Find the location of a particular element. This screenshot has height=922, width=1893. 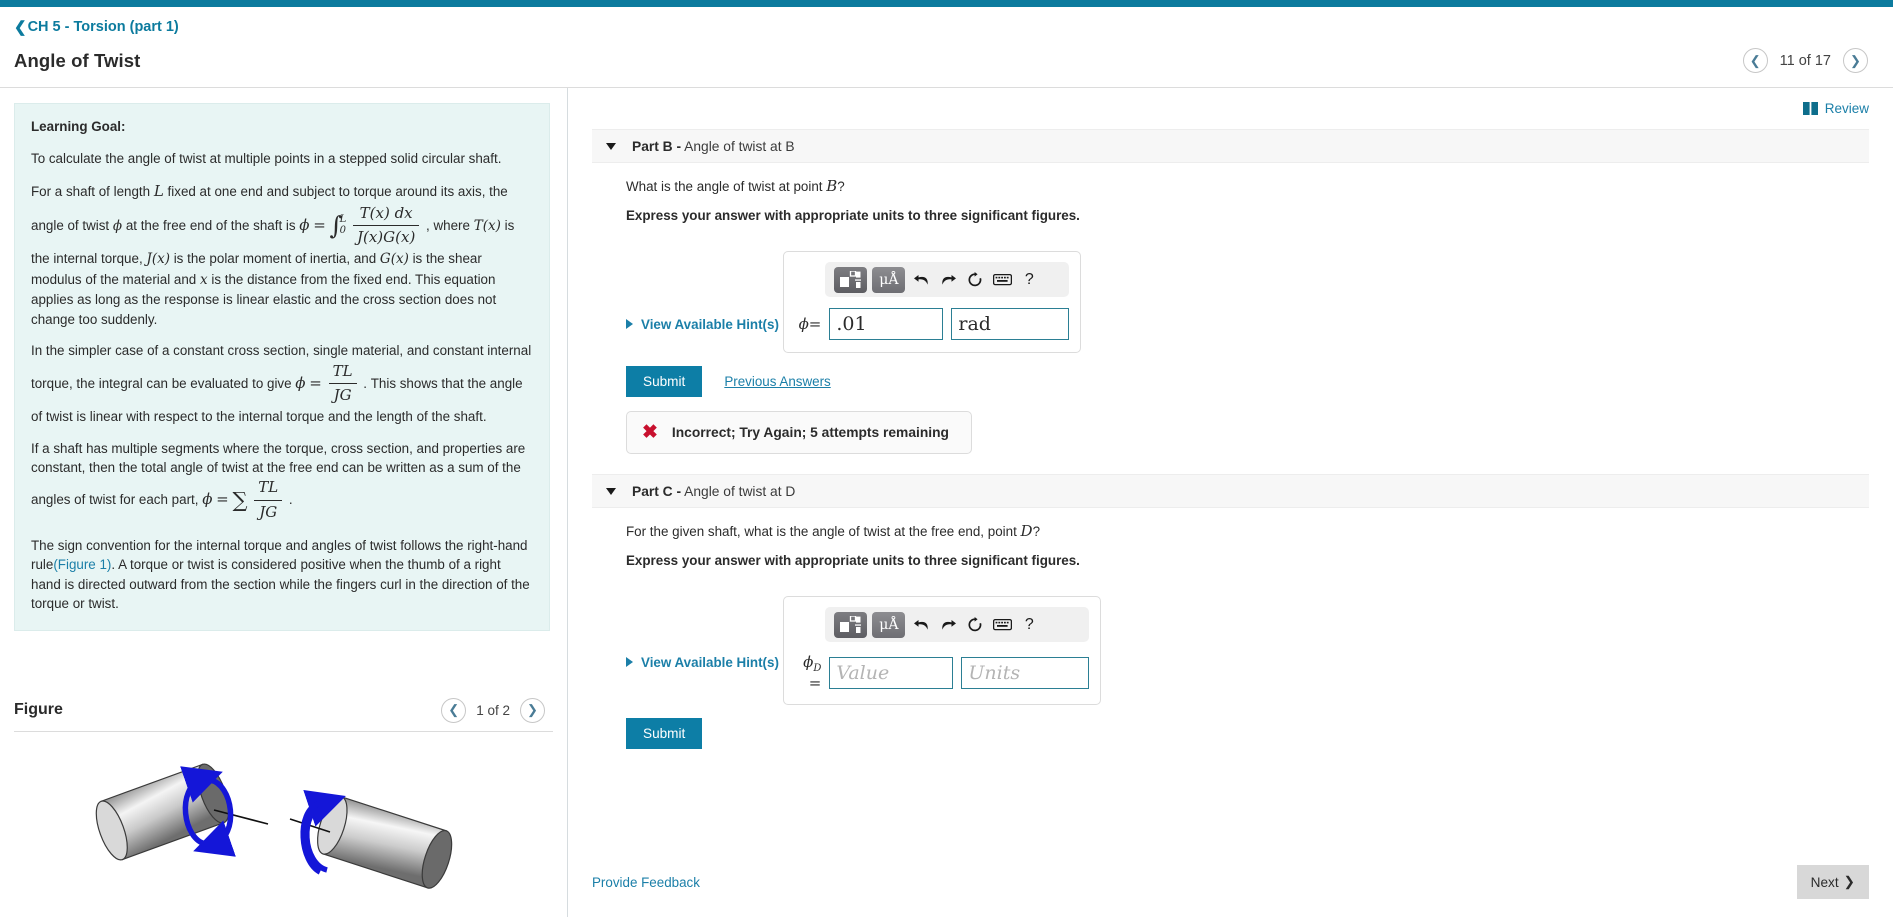

part-b-units-input is located at coordinates (1010, 324).